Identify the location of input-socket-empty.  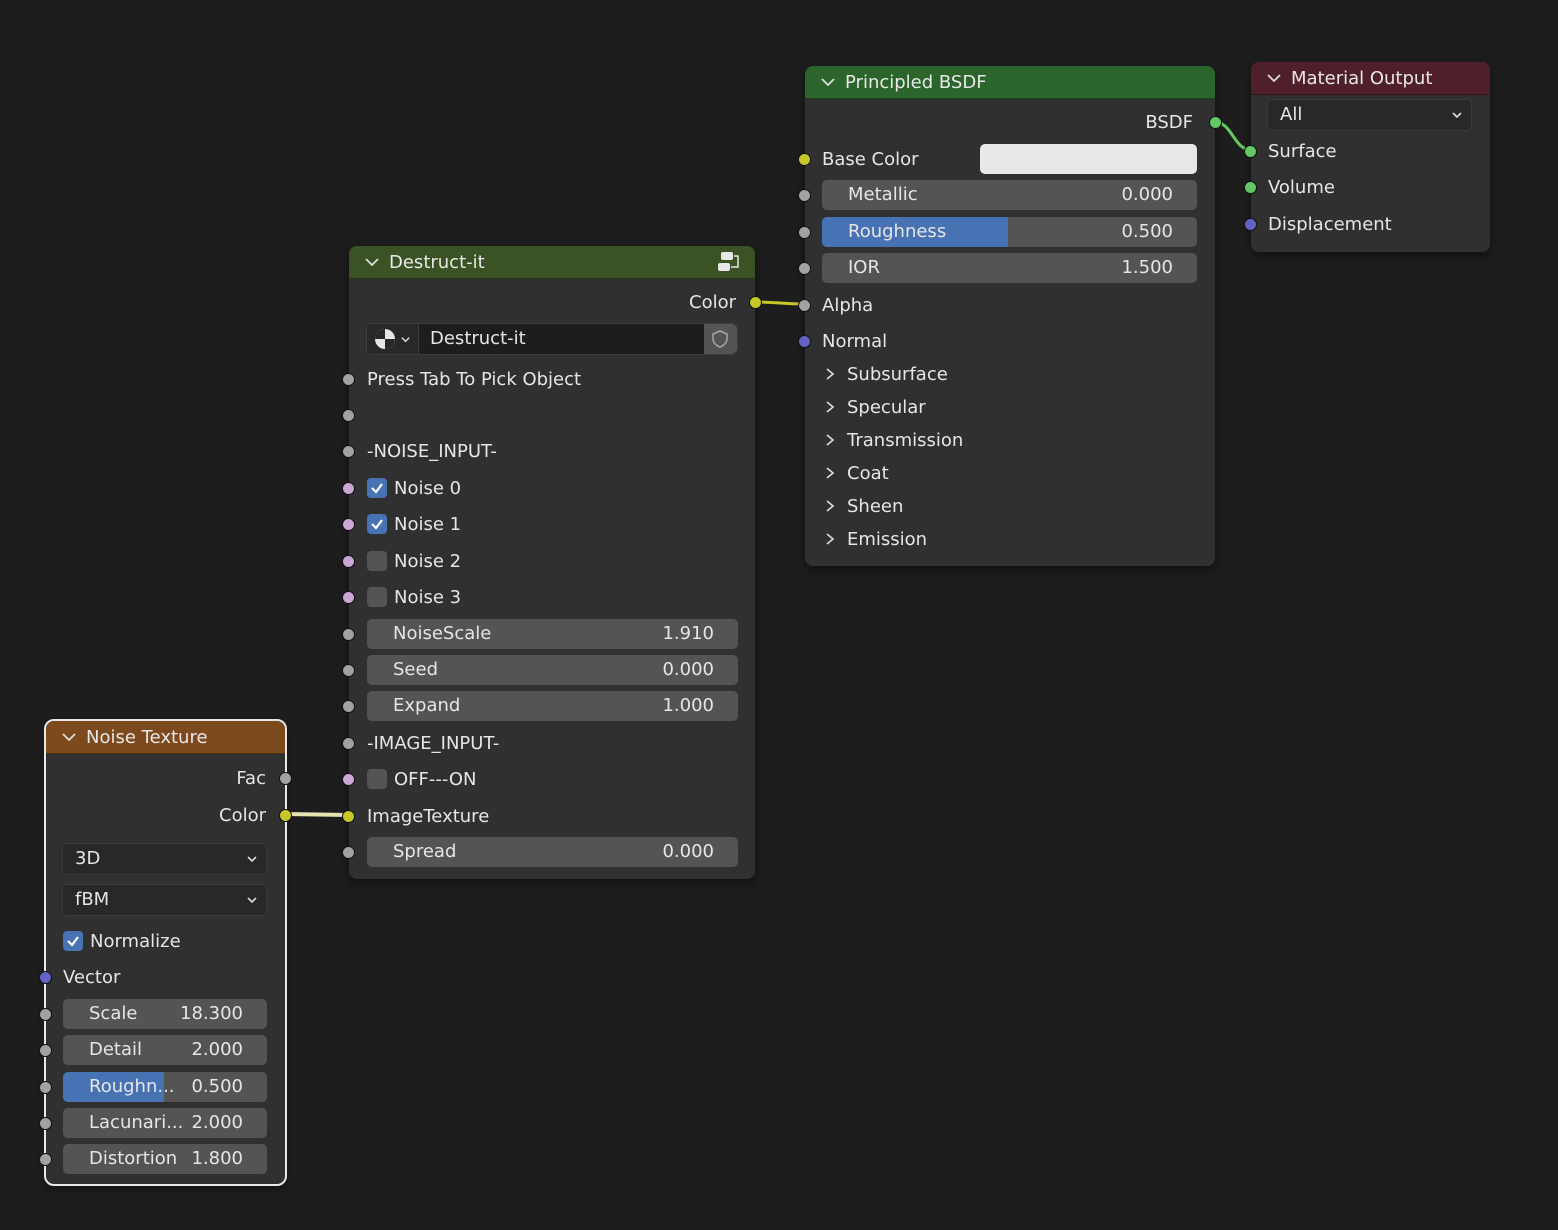
(348, 415).